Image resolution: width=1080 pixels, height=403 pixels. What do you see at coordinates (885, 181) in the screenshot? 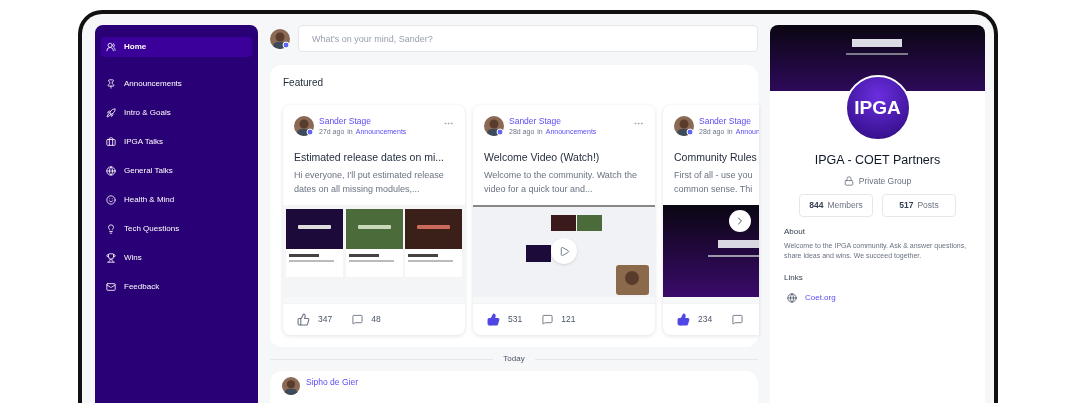
I see `privacy-label: Private Group` at bounding box center [885, 181].